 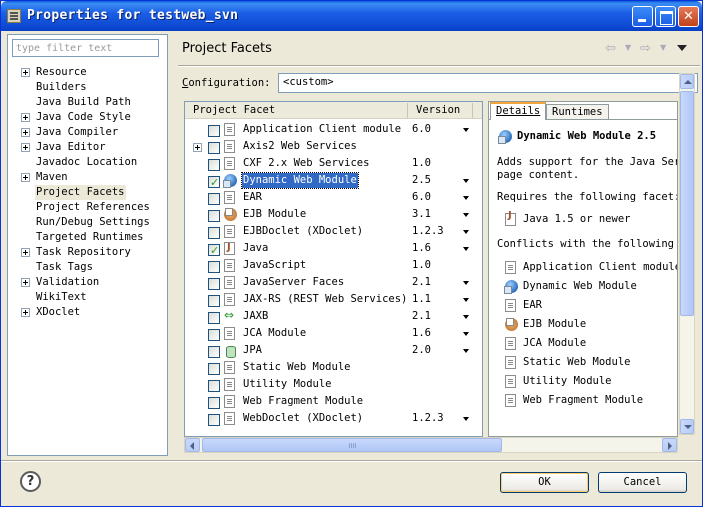 I want to click on scroll-left-icon, so click(x=192, y=445).